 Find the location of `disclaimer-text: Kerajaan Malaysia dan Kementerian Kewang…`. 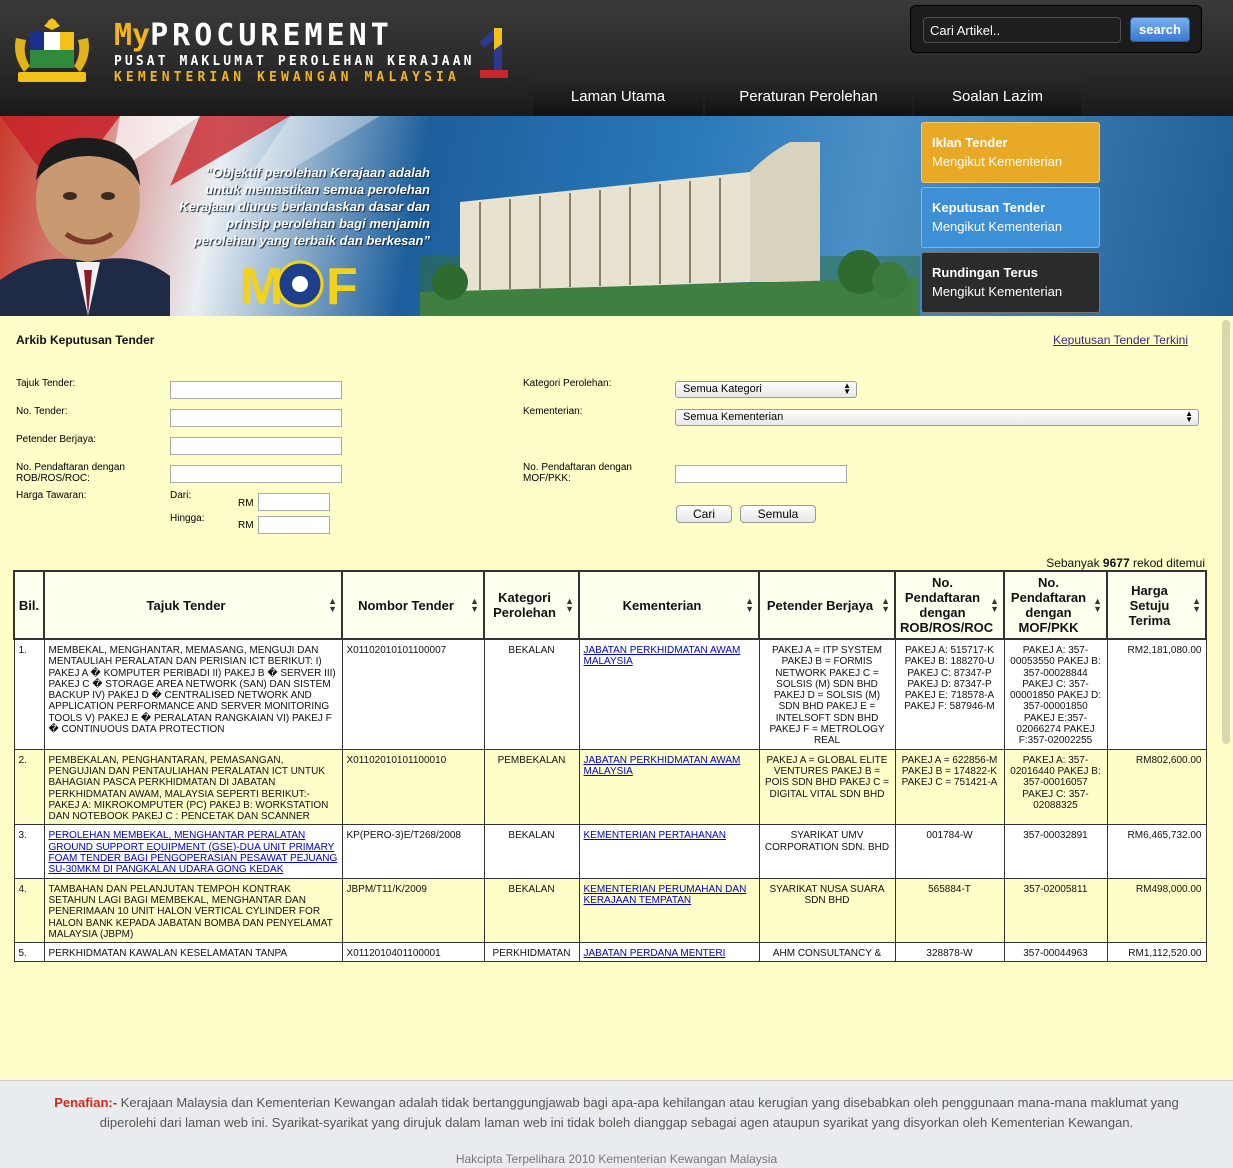

disclaimer-text: Kerajaan Malaysia dan Kementerian Kewang… is located at coordinates (639, 1112).